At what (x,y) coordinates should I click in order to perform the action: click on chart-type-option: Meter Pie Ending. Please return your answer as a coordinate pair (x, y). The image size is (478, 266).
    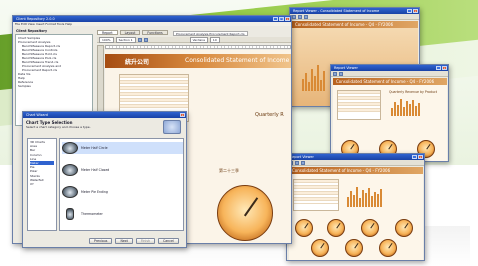
    Looking at the image, I should click on (85, 192).